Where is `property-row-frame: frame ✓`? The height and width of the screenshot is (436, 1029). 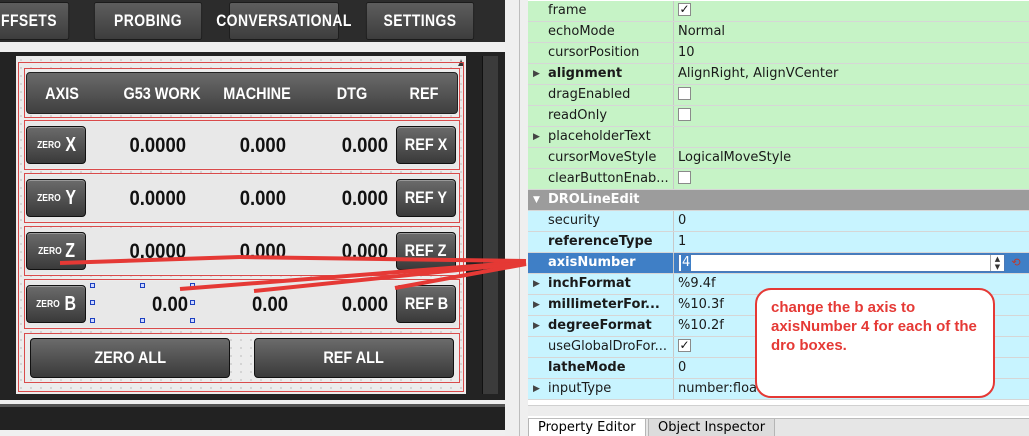 property-row-frame: frame ✓ is located at coordinates (778, 11).